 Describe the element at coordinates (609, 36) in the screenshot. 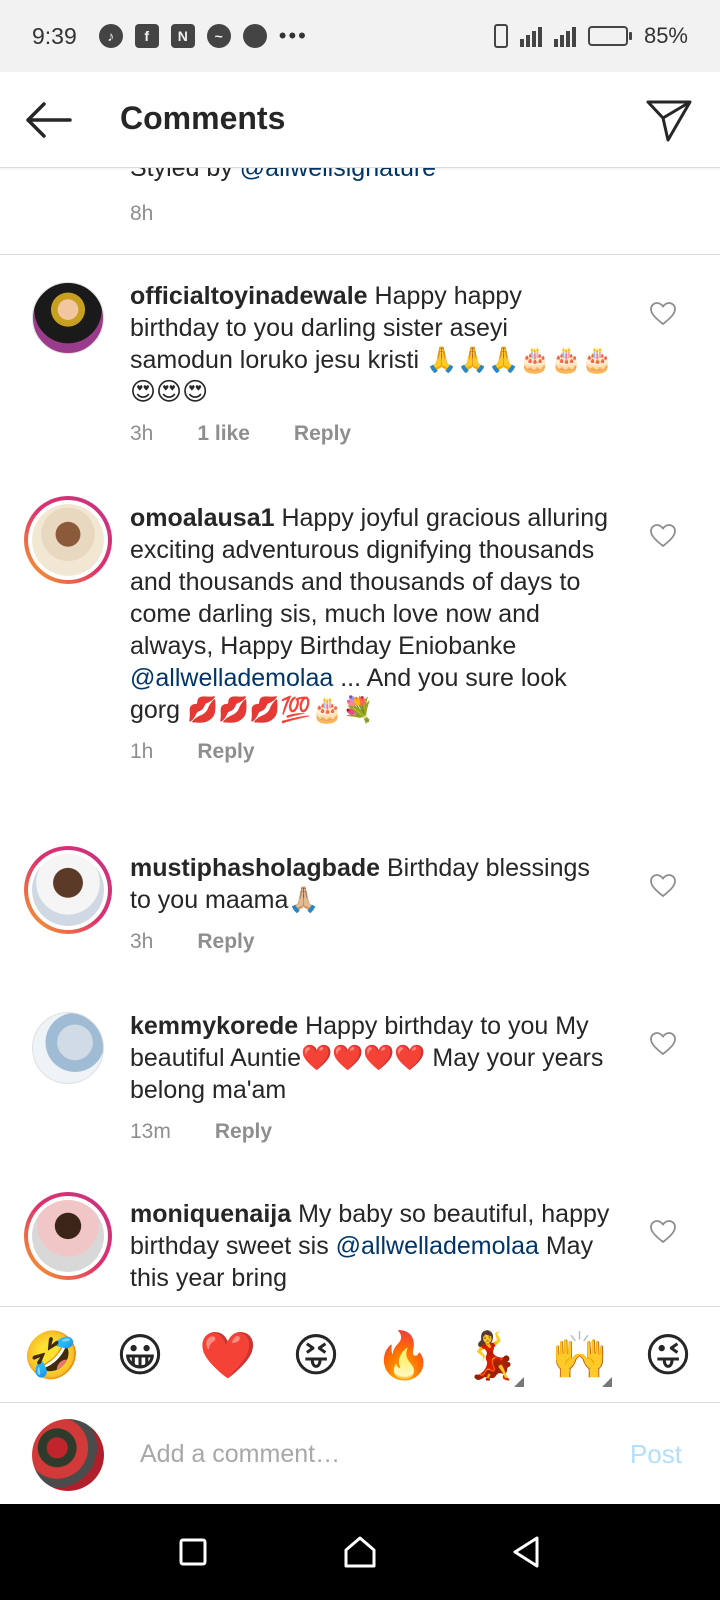

I see `battery-icon` at that location.